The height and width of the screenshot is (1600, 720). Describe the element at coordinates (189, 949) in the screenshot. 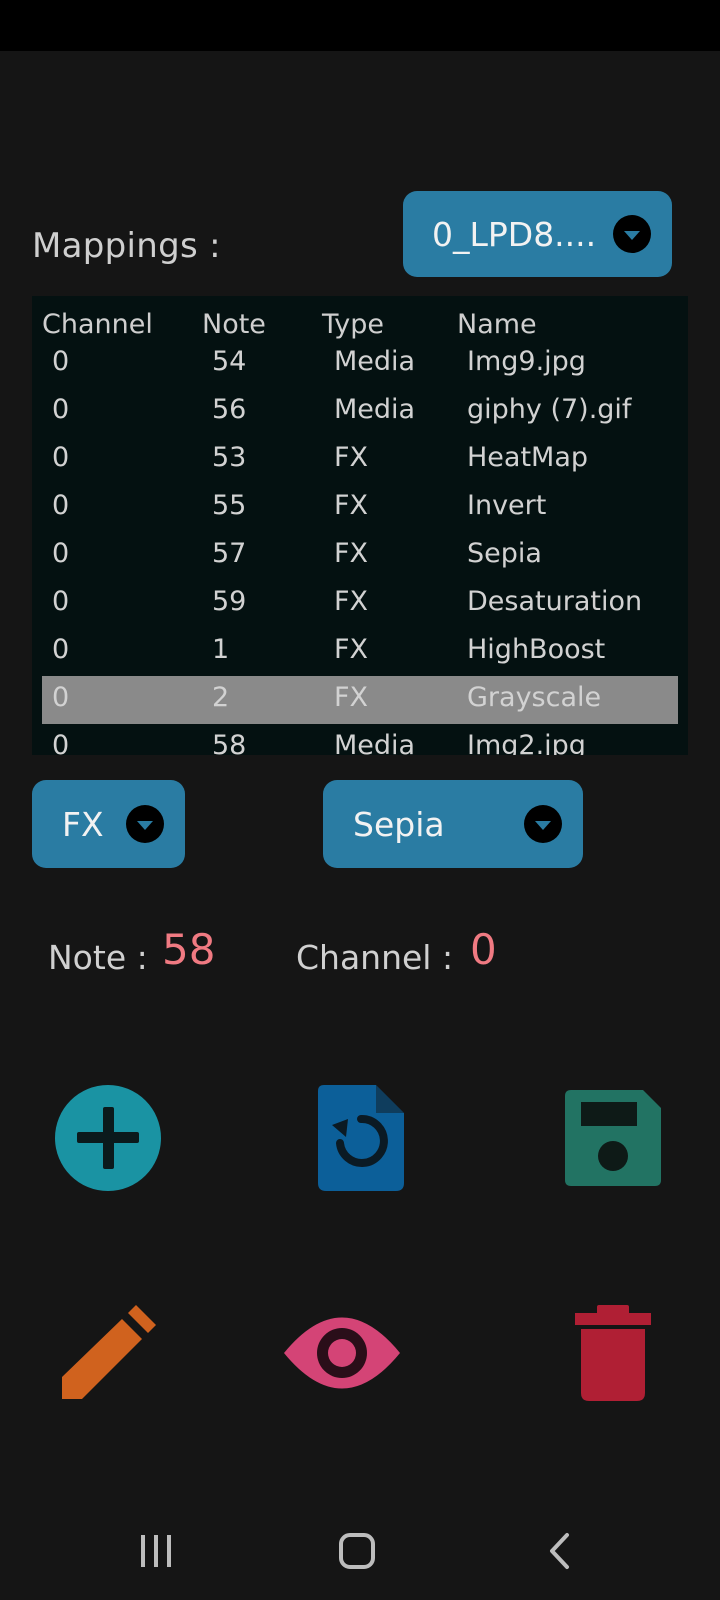

I see `note-value: 58` at that location.